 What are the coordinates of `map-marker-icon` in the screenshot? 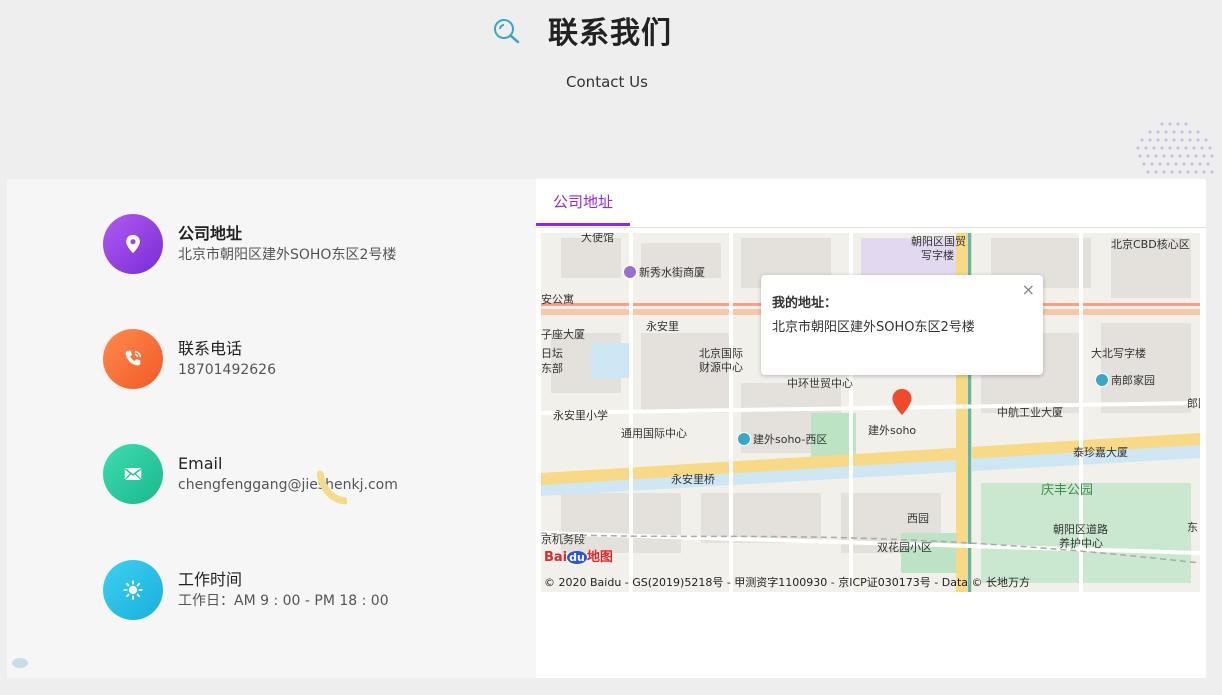 It's located at (902, 402).